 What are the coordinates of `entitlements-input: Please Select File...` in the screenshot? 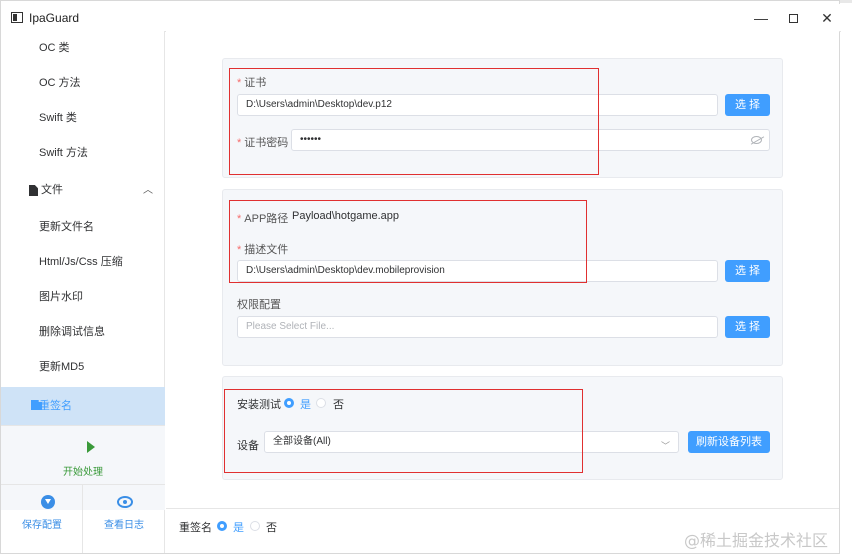 It's located at (477, 327).